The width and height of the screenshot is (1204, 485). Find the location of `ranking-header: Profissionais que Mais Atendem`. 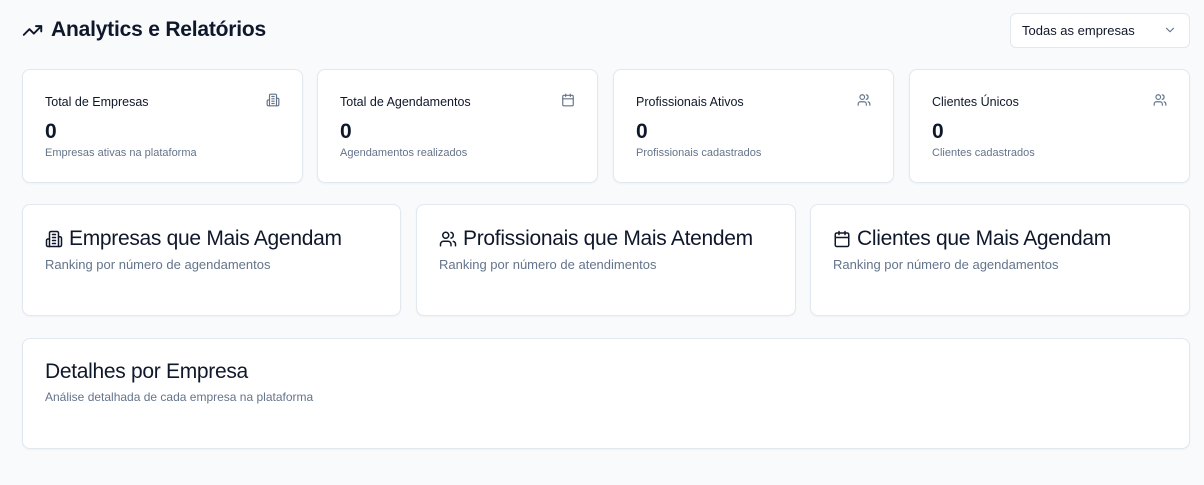

ranking-header: Profissionais que Mais Atendem is located at coordinates (596, 239).